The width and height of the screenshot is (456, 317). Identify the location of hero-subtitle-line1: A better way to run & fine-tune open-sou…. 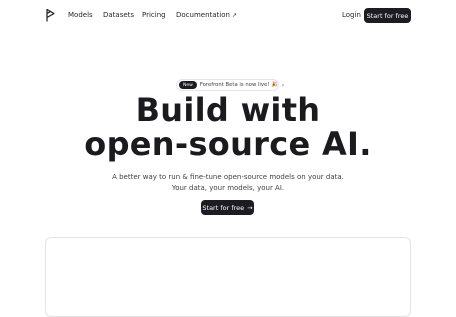
(228, 177).